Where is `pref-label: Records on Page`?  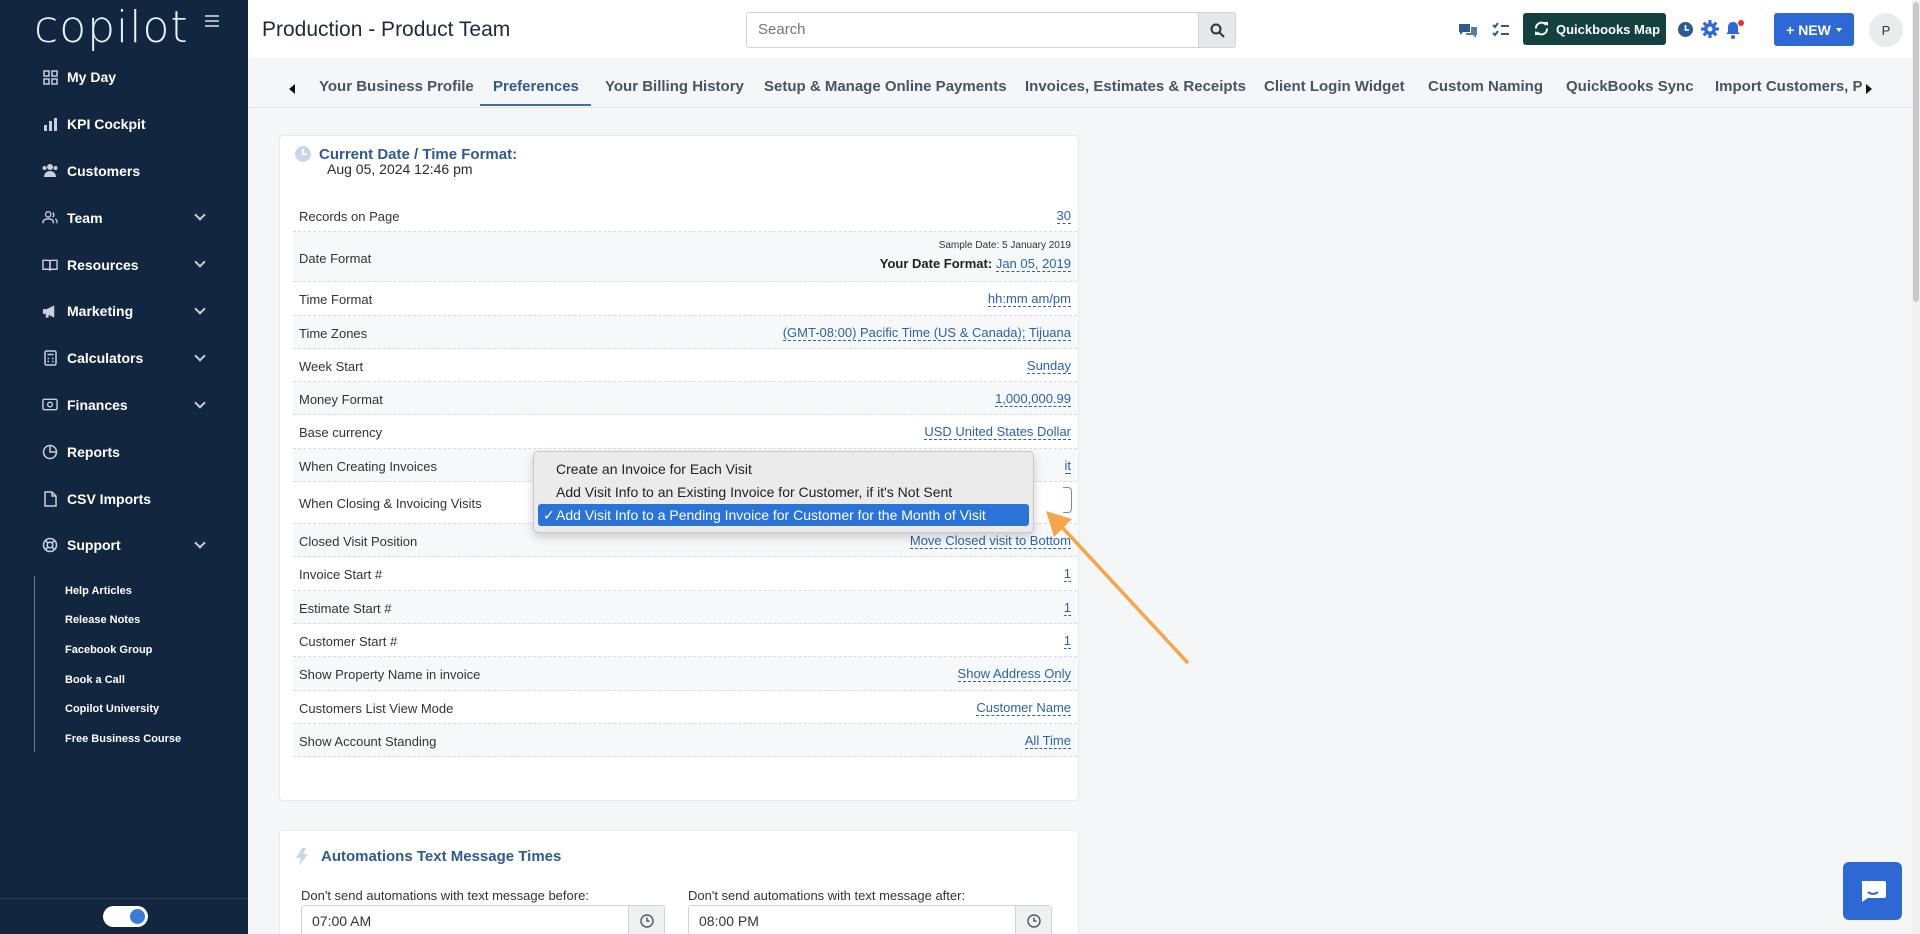
pref-label: Records on Page is located at coordinates (349, 216).